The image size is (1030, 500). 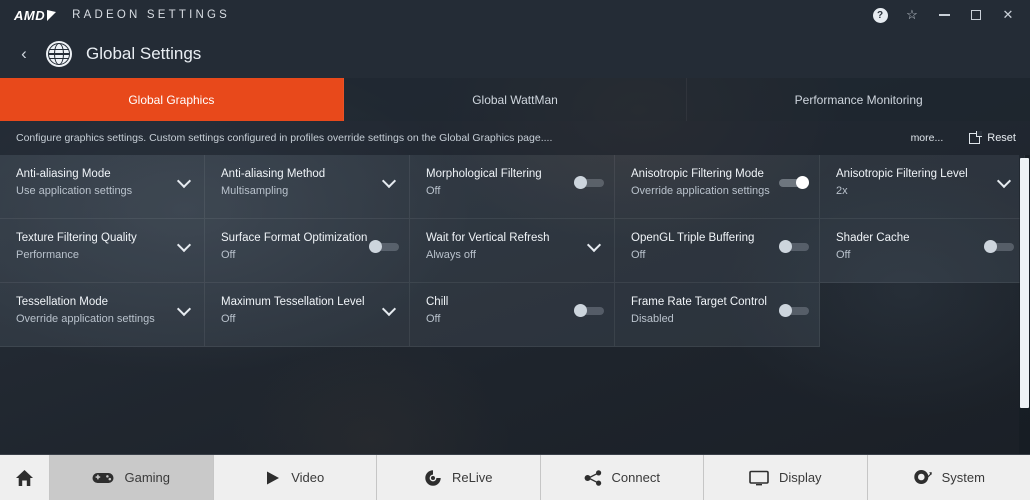 I want to click on setting-card: Texture Filtering Quality Performance, so click(x=102, y=251).